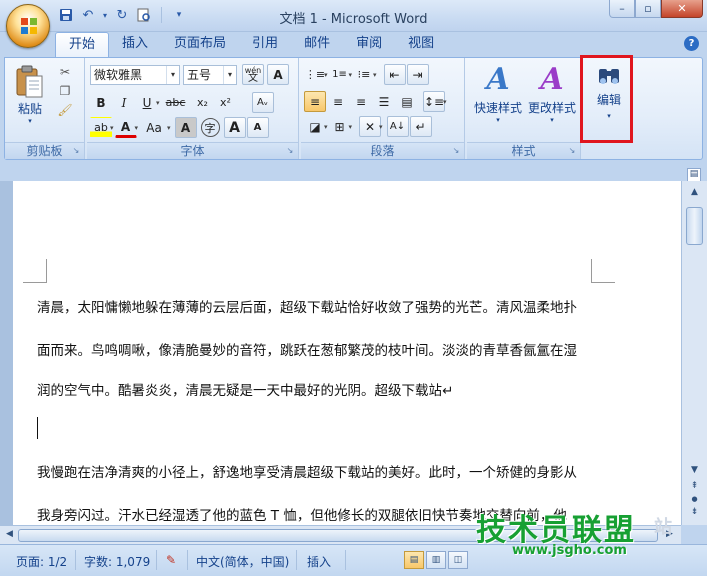 The image size is (707, 576). What do you see at coordinates (394, 74) in the screenshot?
I see `decrease-indent-icon: ⇤` at bounding box center [394, 74].